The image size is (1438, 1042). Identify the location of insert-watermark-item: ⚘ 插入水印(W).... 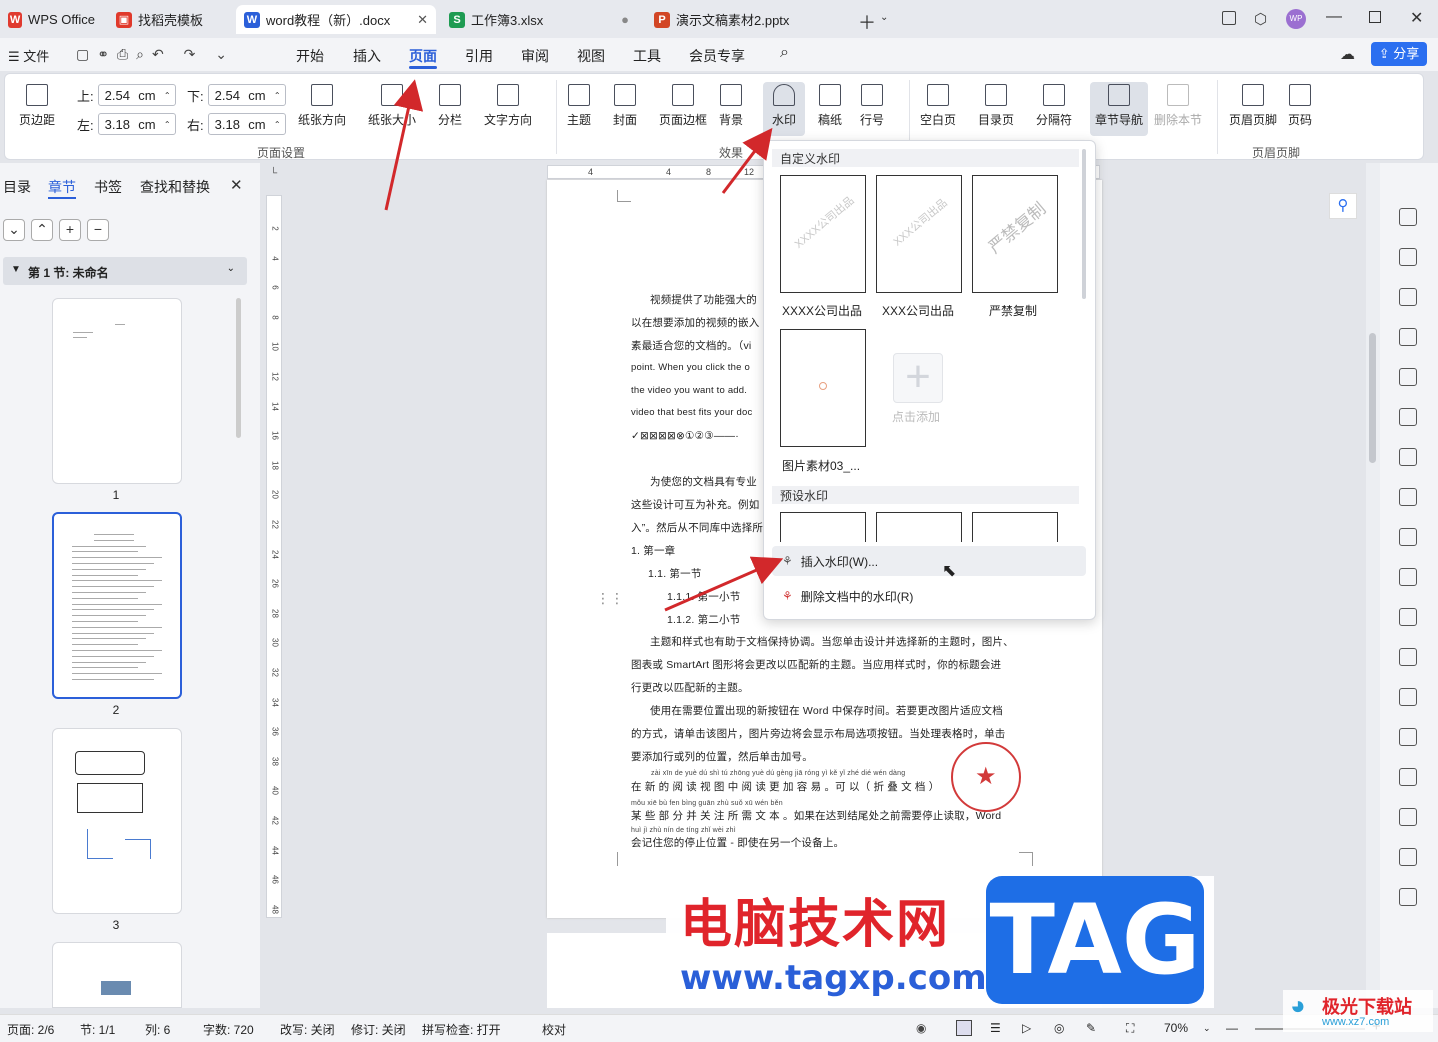
(929, 561).